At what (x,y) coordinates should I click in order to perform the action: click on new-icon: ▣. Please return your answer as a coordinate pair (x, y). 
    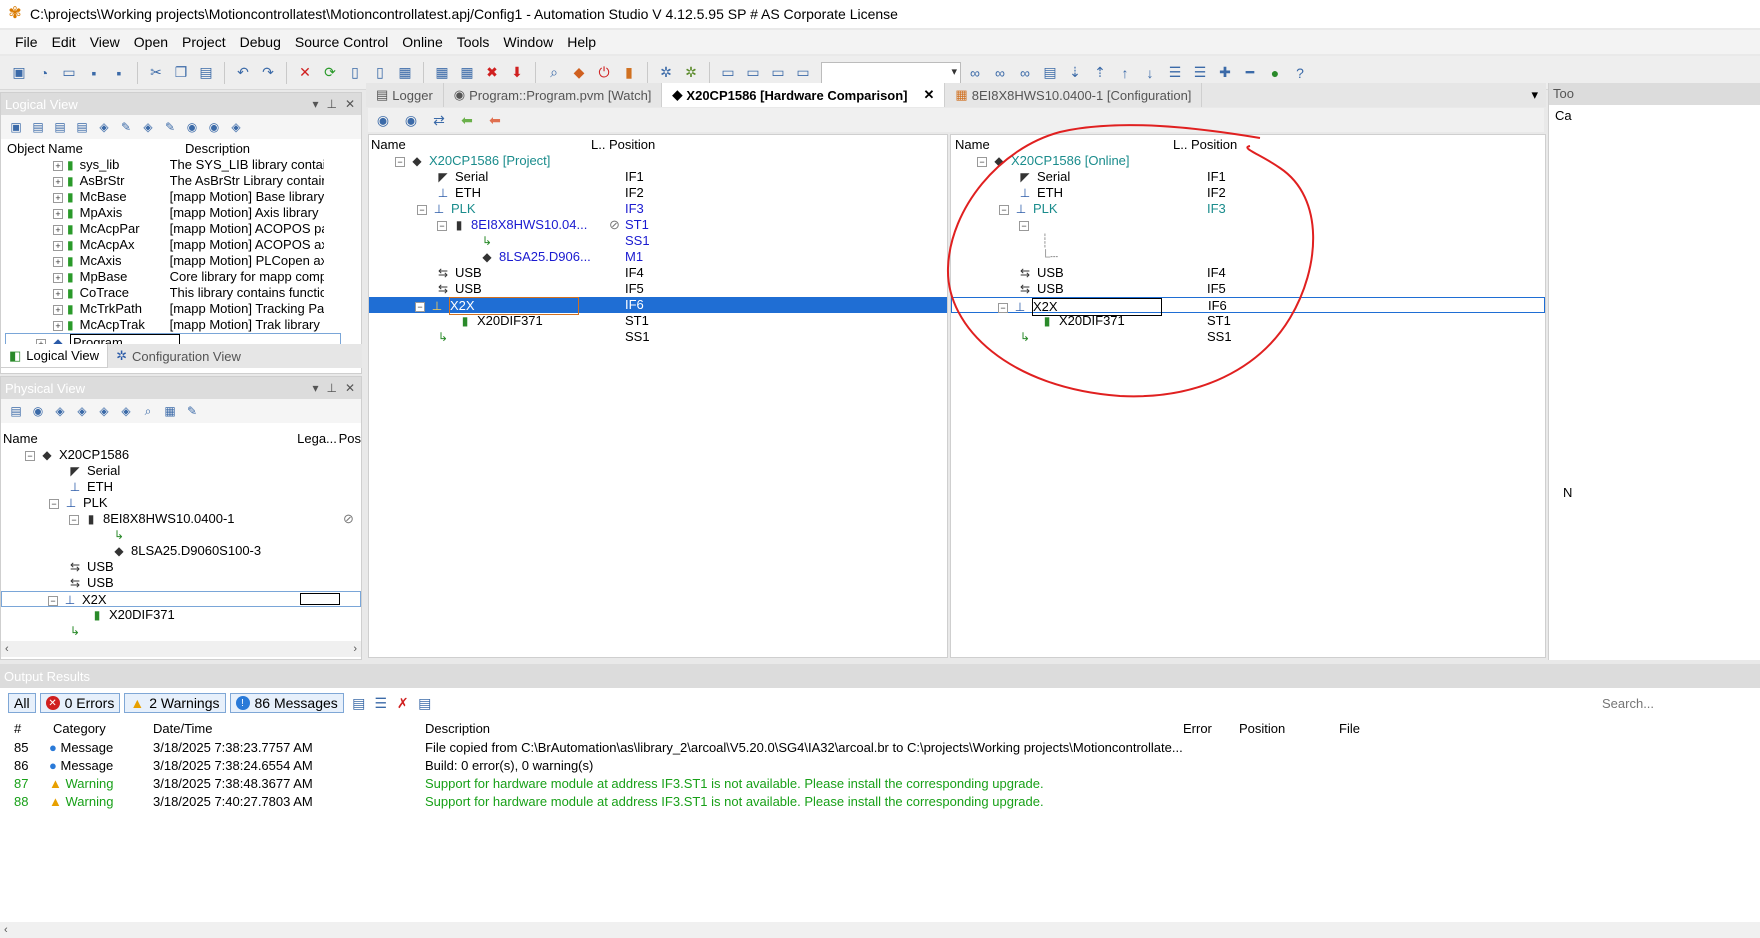
    Looking at the image, I should click on (19, 73).